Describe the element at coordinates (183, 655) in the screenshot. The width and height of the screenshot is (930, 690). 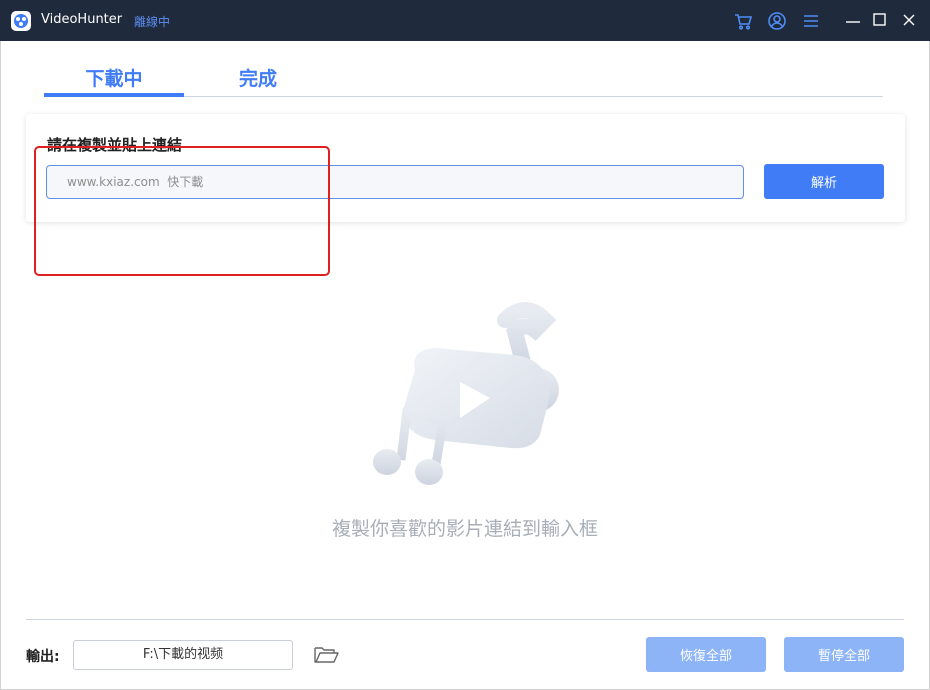
I see `output-path-field: F:\下載的视频` at that location.